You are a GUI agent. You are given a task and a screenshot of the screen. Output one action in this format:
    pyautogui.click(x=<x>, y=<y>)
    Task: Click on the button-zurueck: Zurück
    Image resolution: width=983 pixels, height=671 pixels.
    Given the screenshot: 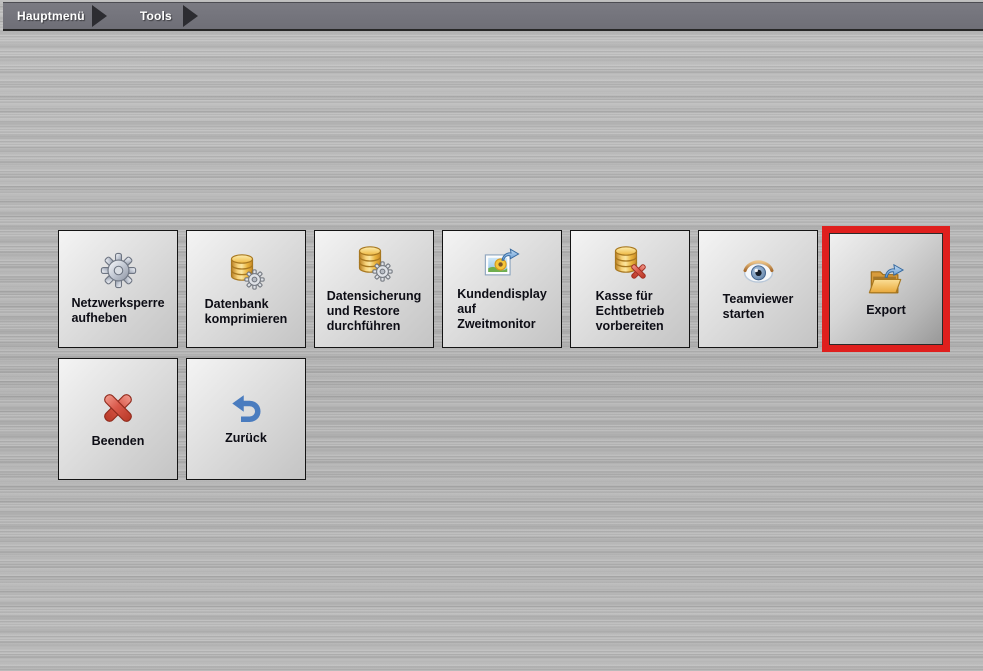 What is the action you would take?
    pyautogui.click(x=246, y=419)
    